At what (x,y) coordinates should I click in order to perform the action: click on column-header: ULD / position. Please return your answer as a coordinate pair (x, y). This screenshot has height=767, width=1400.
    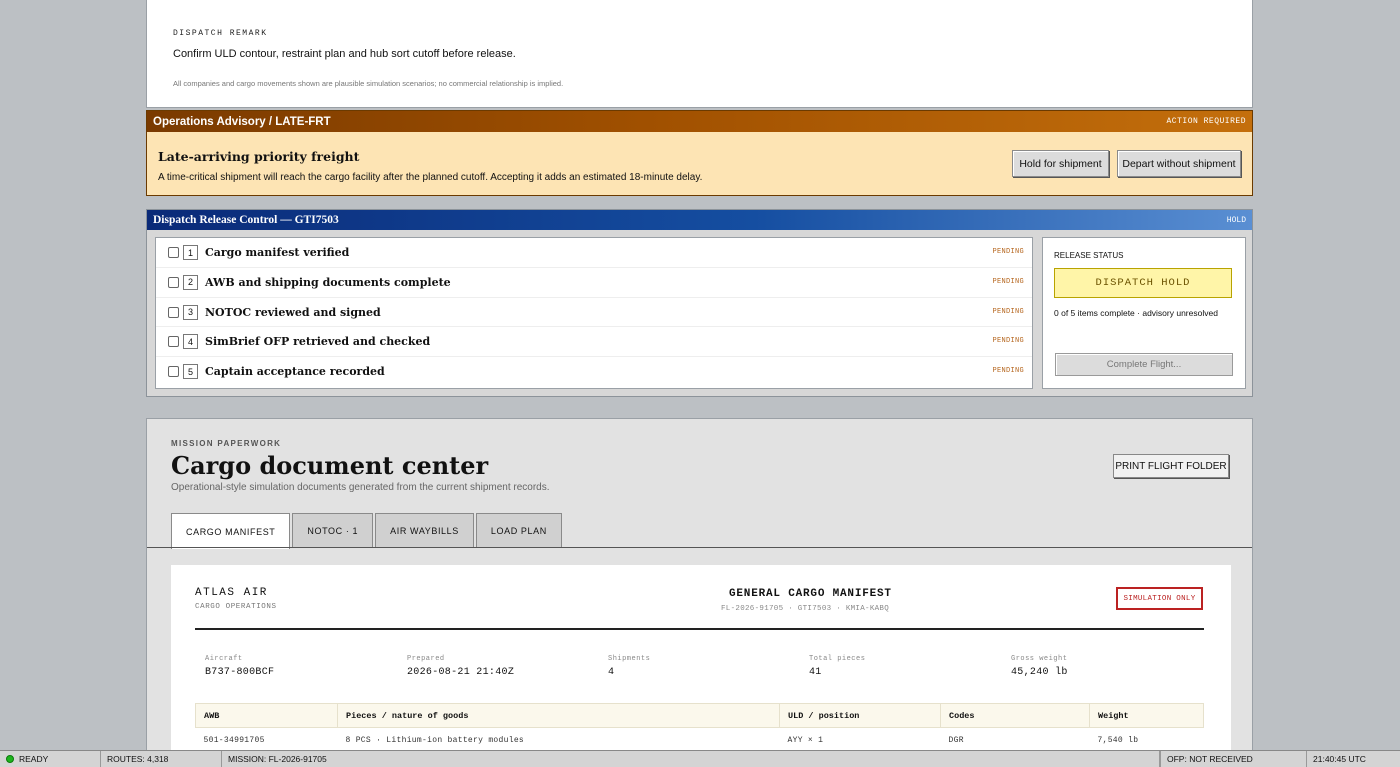
    Looking at the image, I should click on (860, 715).